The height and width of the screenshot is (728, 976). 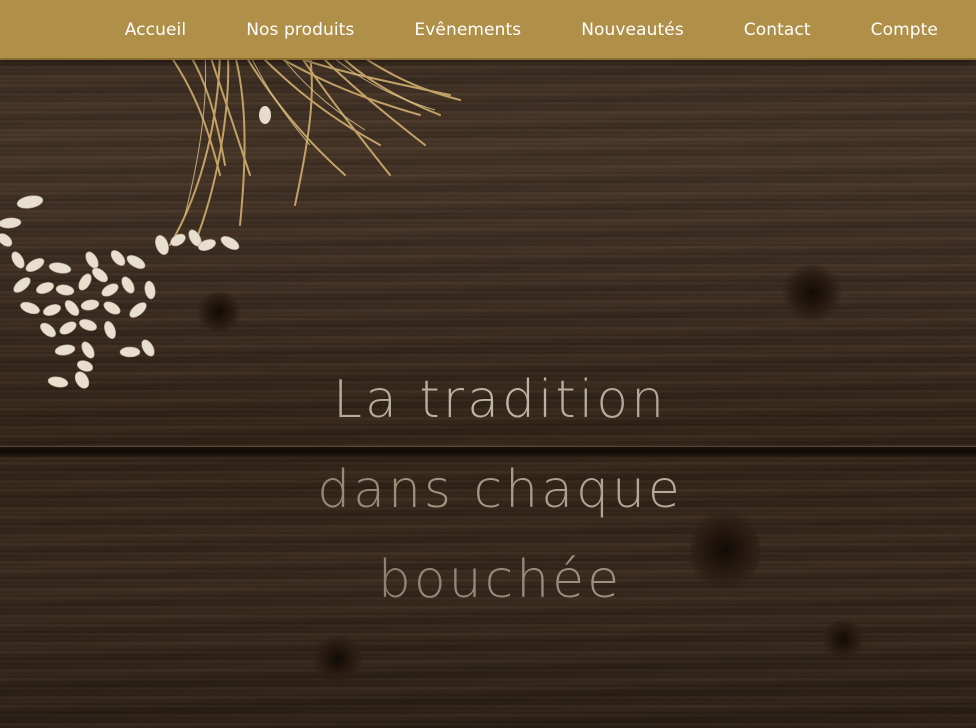 What do you see at coordinates (155, 30) in the screenshot?
I see `nav-item-accueil: Accueil` at bounding box center [155, 30].